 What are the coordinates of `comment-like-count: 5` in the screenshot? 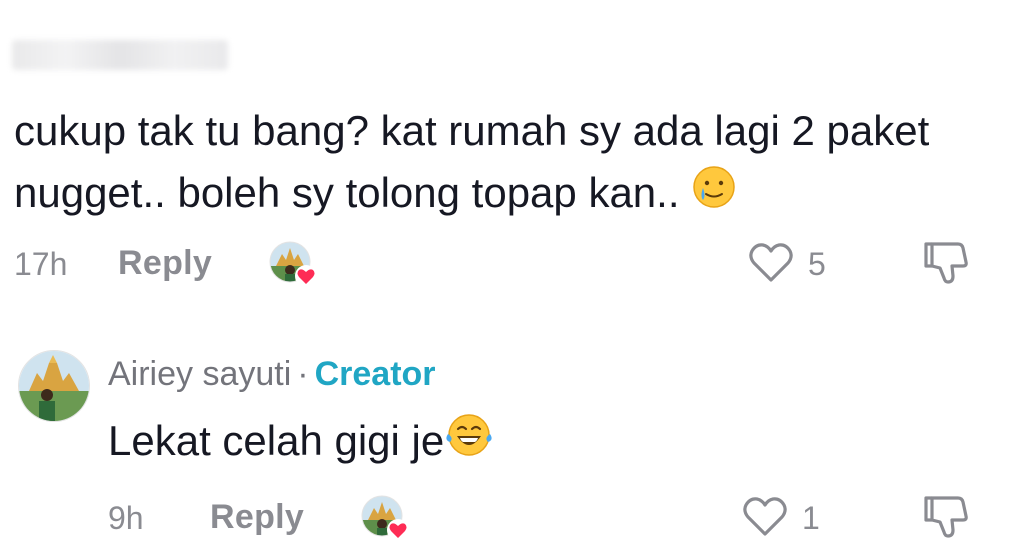 It's located at (817, 264).